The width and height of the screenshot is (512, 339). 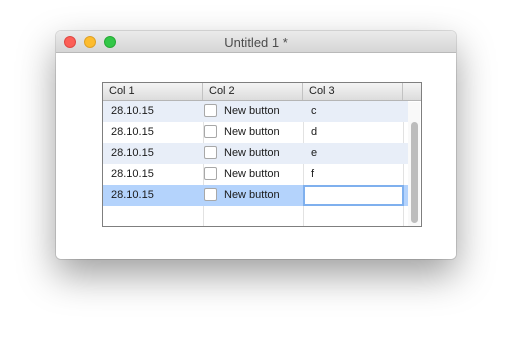 What do you see at coordinates (353, 132) in the screenshot?
I see `cell-col3: d` at bounding box center [353, 132].